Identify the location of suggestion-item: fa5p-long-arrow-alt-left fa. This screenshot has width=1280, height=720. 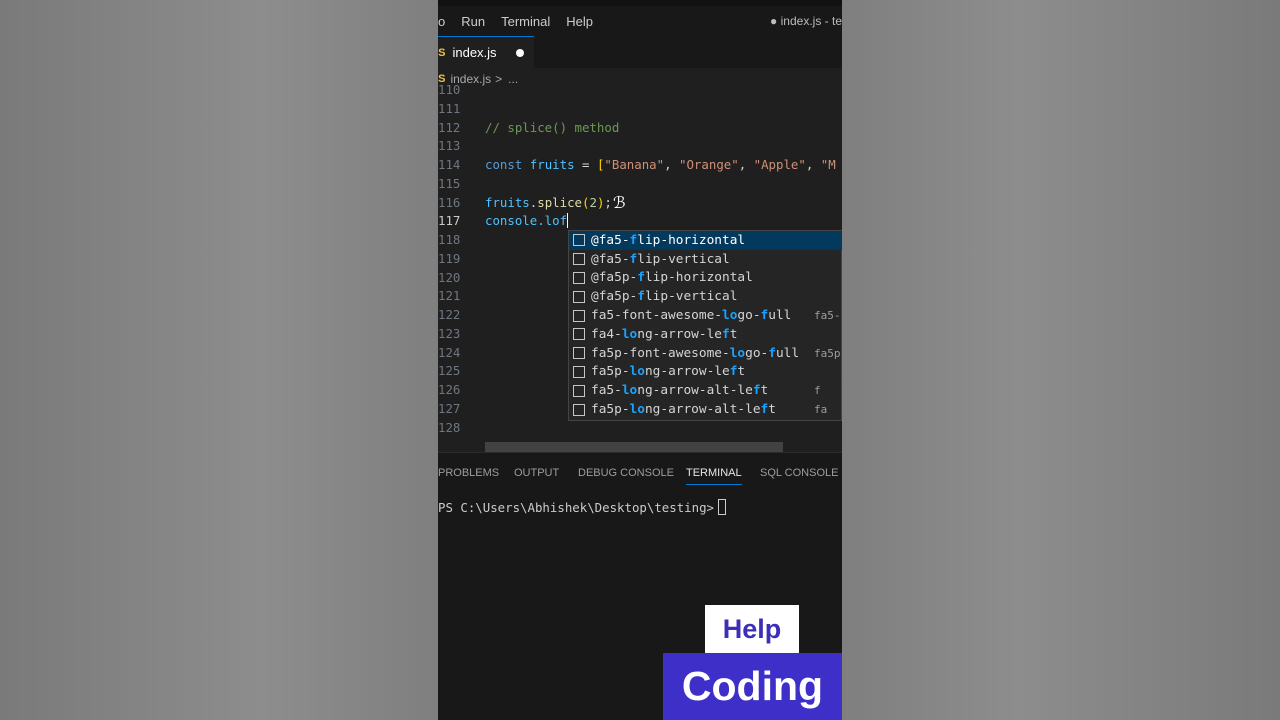
(705, 409).